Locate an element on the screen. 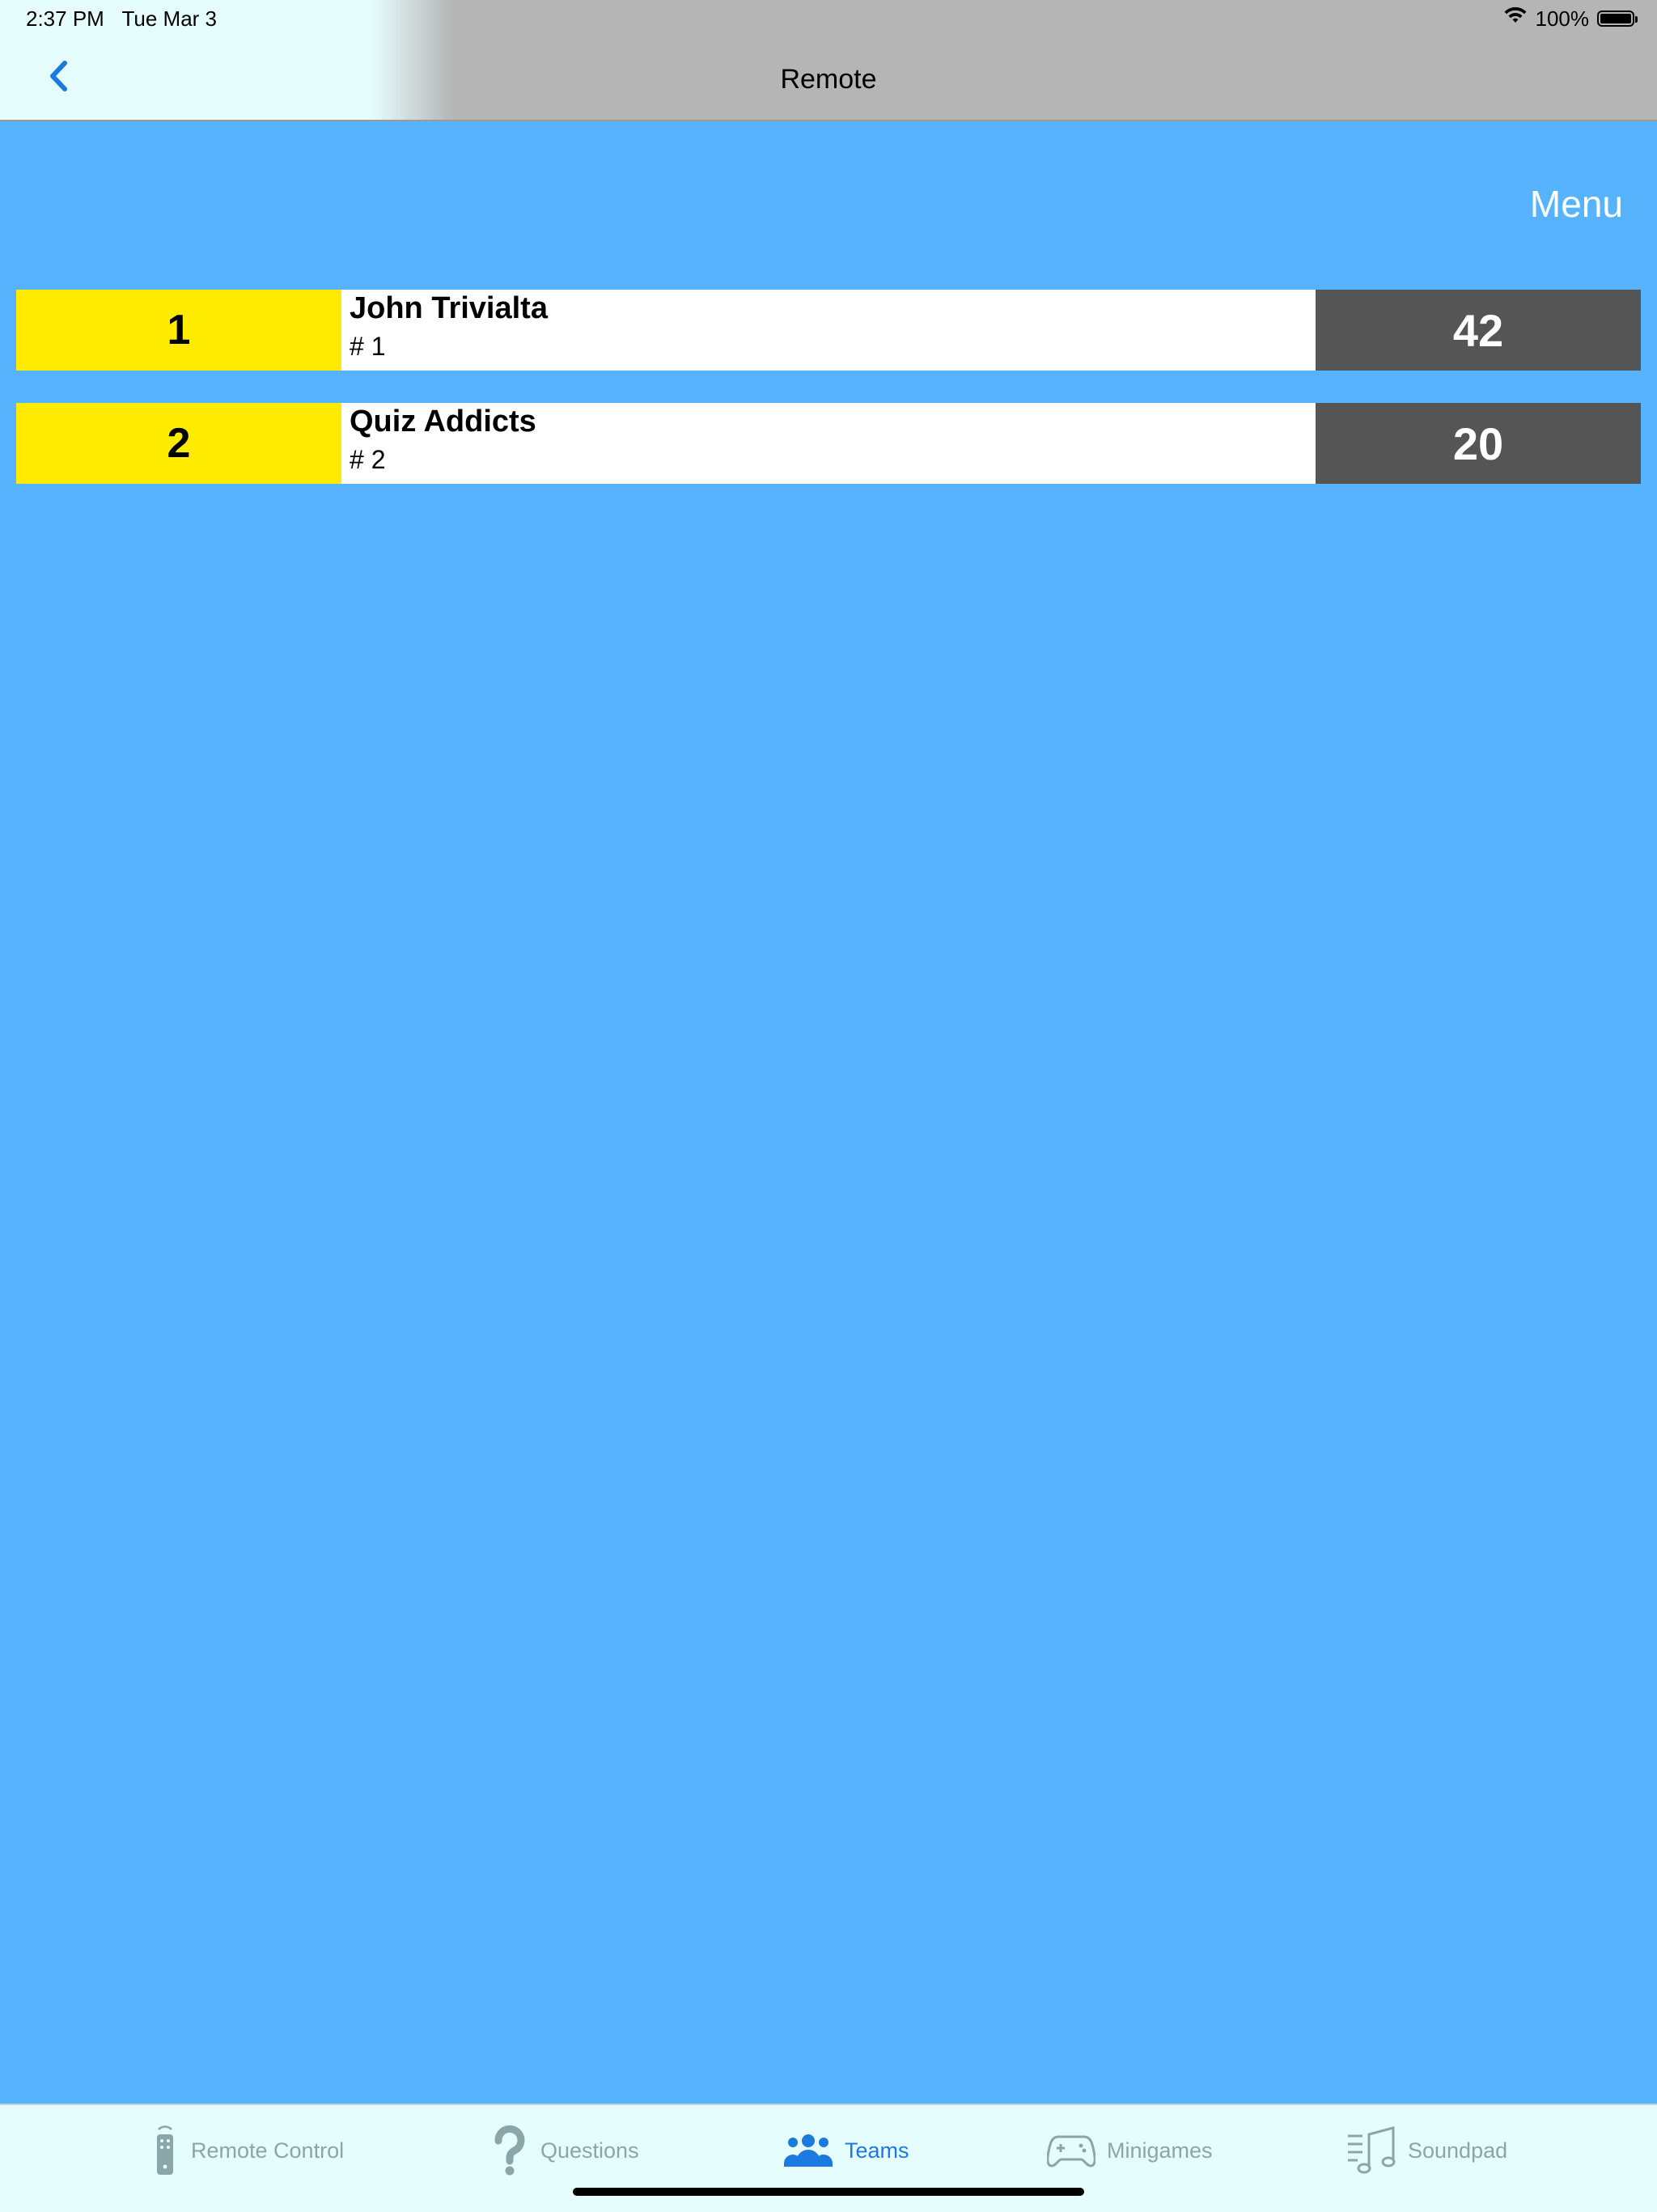 The width and height of the screenshot is (1657, 2212). battery-icon is located at coordinates (1617, 19).